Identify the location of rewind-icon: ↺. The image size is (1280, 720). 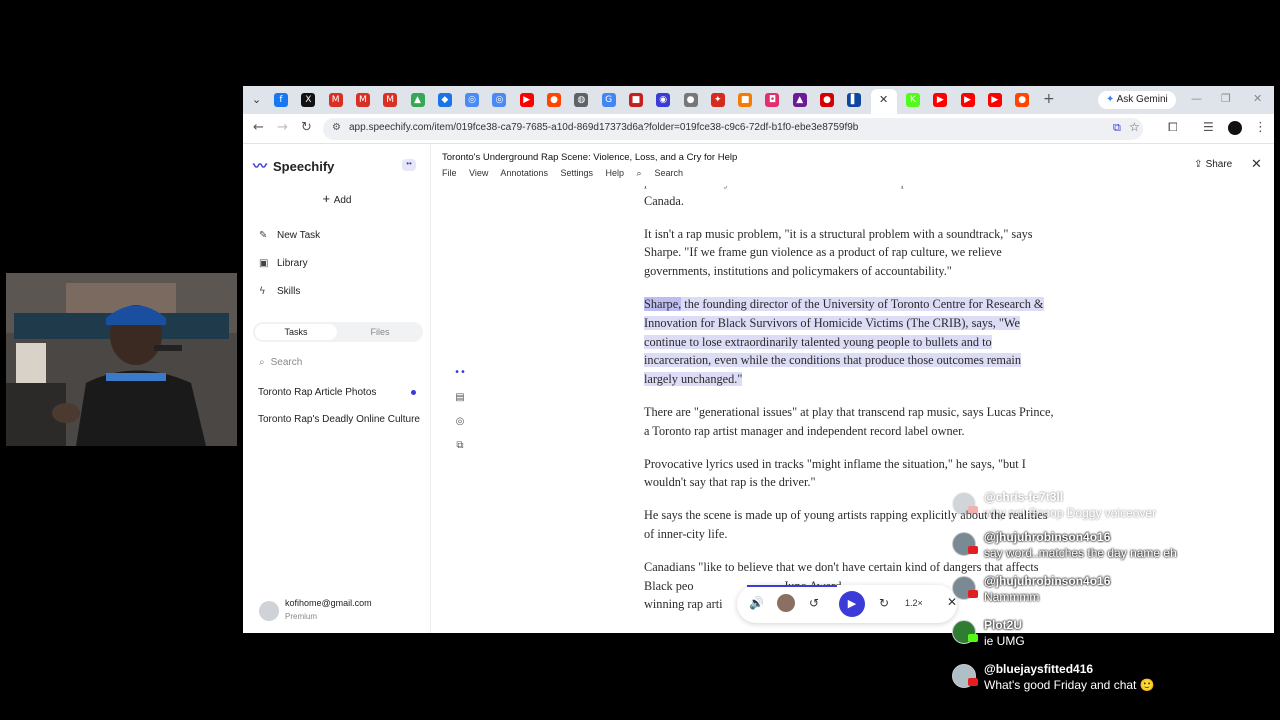
(814, 603).